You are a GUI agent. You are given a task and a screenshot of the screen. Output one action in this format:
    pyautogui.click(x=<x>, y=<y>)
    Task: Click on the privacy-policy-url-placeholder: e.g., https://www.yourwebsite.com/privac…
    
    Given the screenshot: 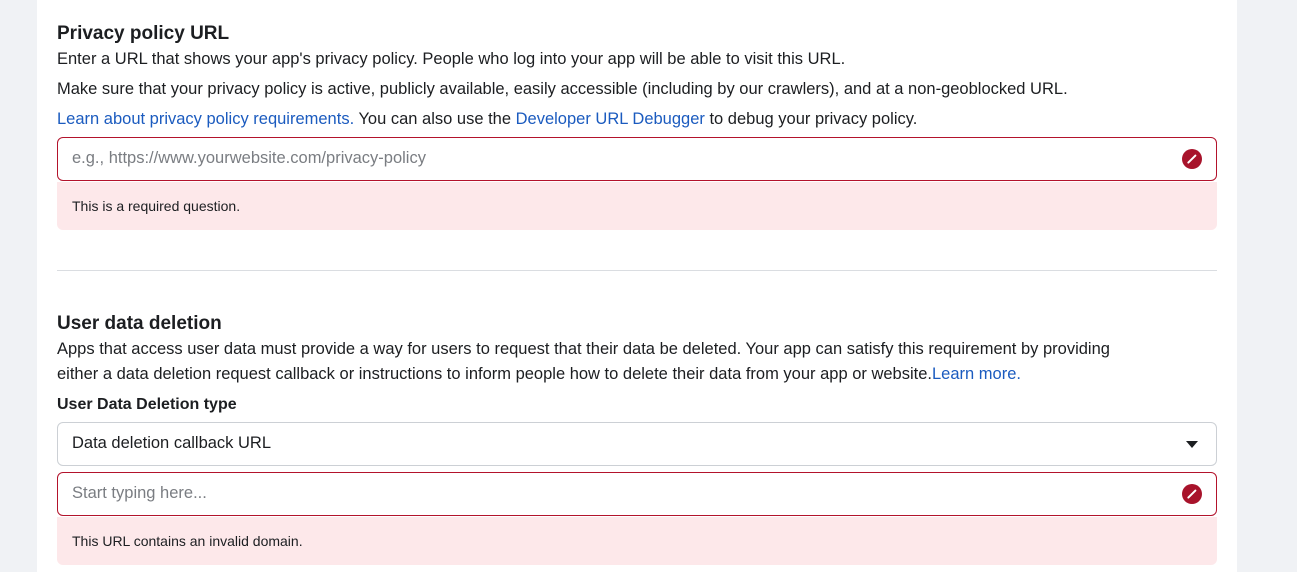 What is the action you would take?
    pyautogui.click(x=249, y=158)
    